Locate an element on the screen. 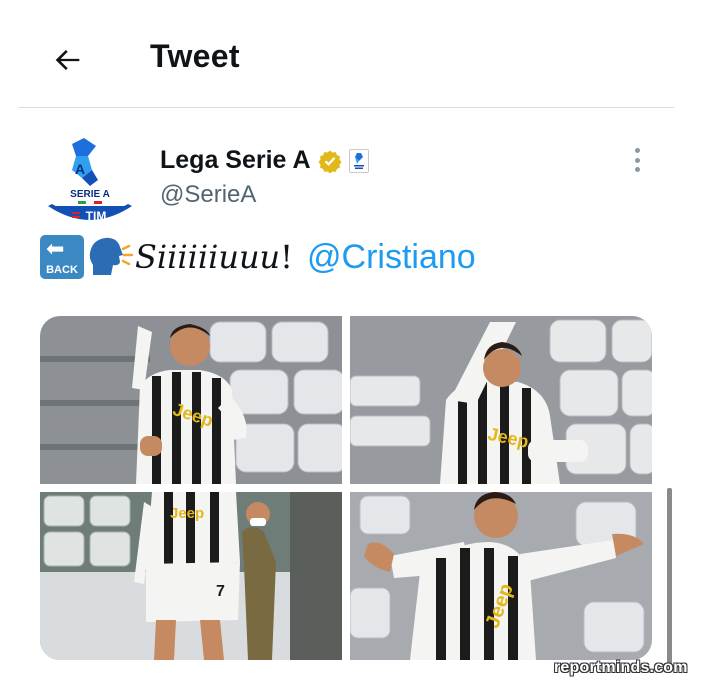 This screenshot has width=706, height=700. back-button is located at coordinates (68, 60).